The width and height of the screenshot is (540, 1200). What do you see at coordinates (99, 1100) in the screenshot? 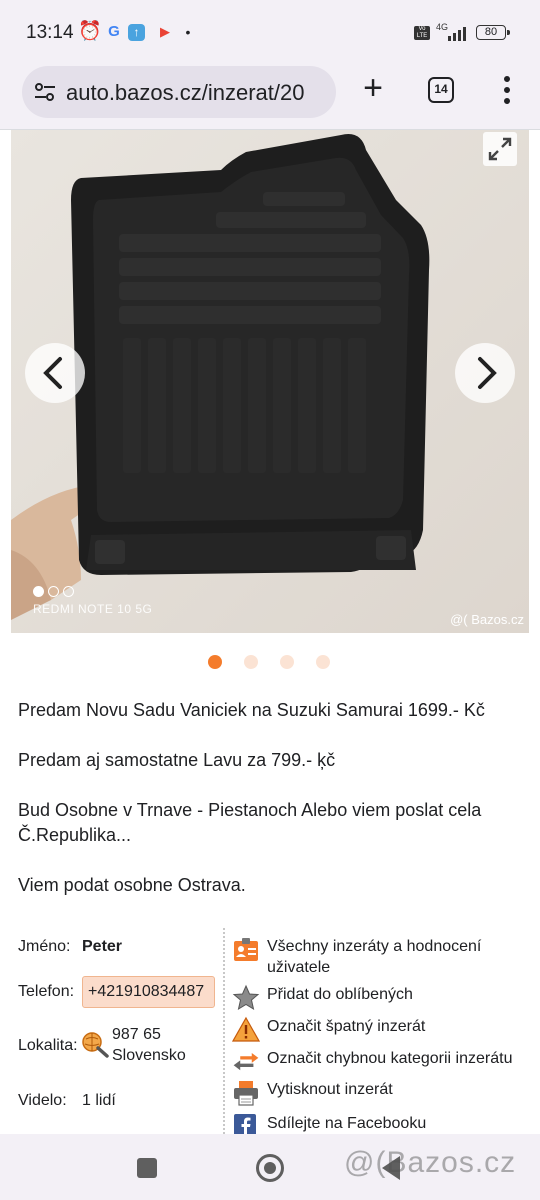
I see `views-count: 1 lidí` at bounding box center [99, 1100].